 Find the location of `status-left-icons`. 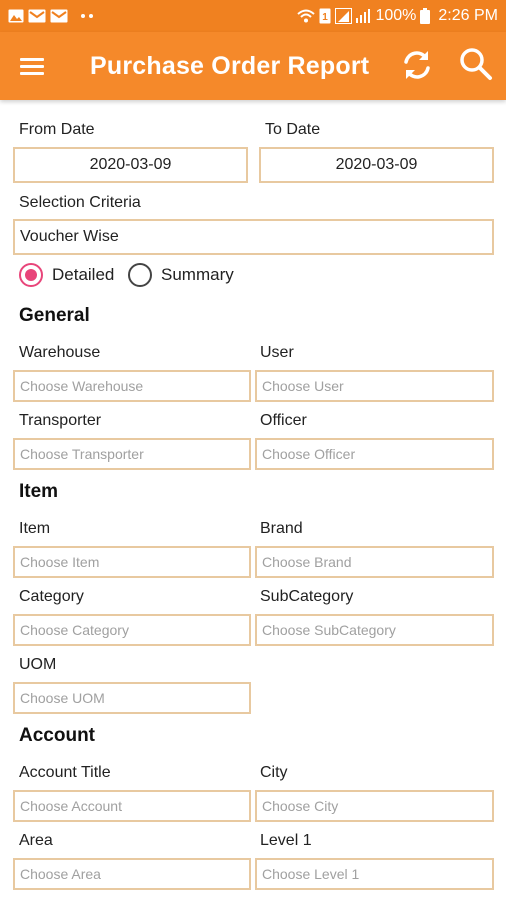

status-left-icons is located at coordinates (51, 16).